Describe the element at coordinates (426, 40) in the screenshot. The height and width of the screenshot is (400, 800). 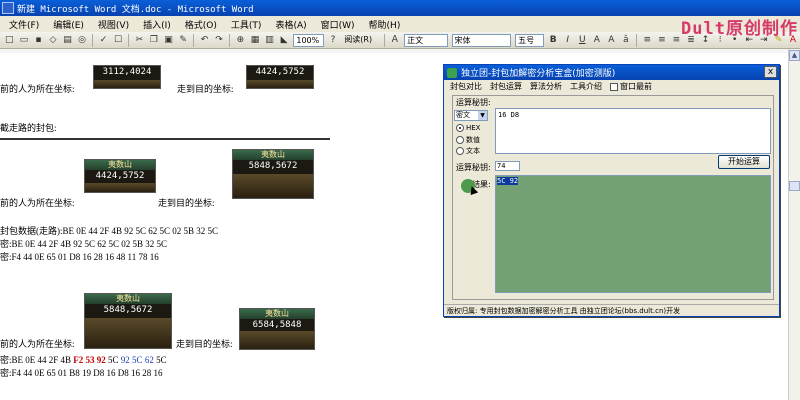
I see `style-select: 正文` at that location.